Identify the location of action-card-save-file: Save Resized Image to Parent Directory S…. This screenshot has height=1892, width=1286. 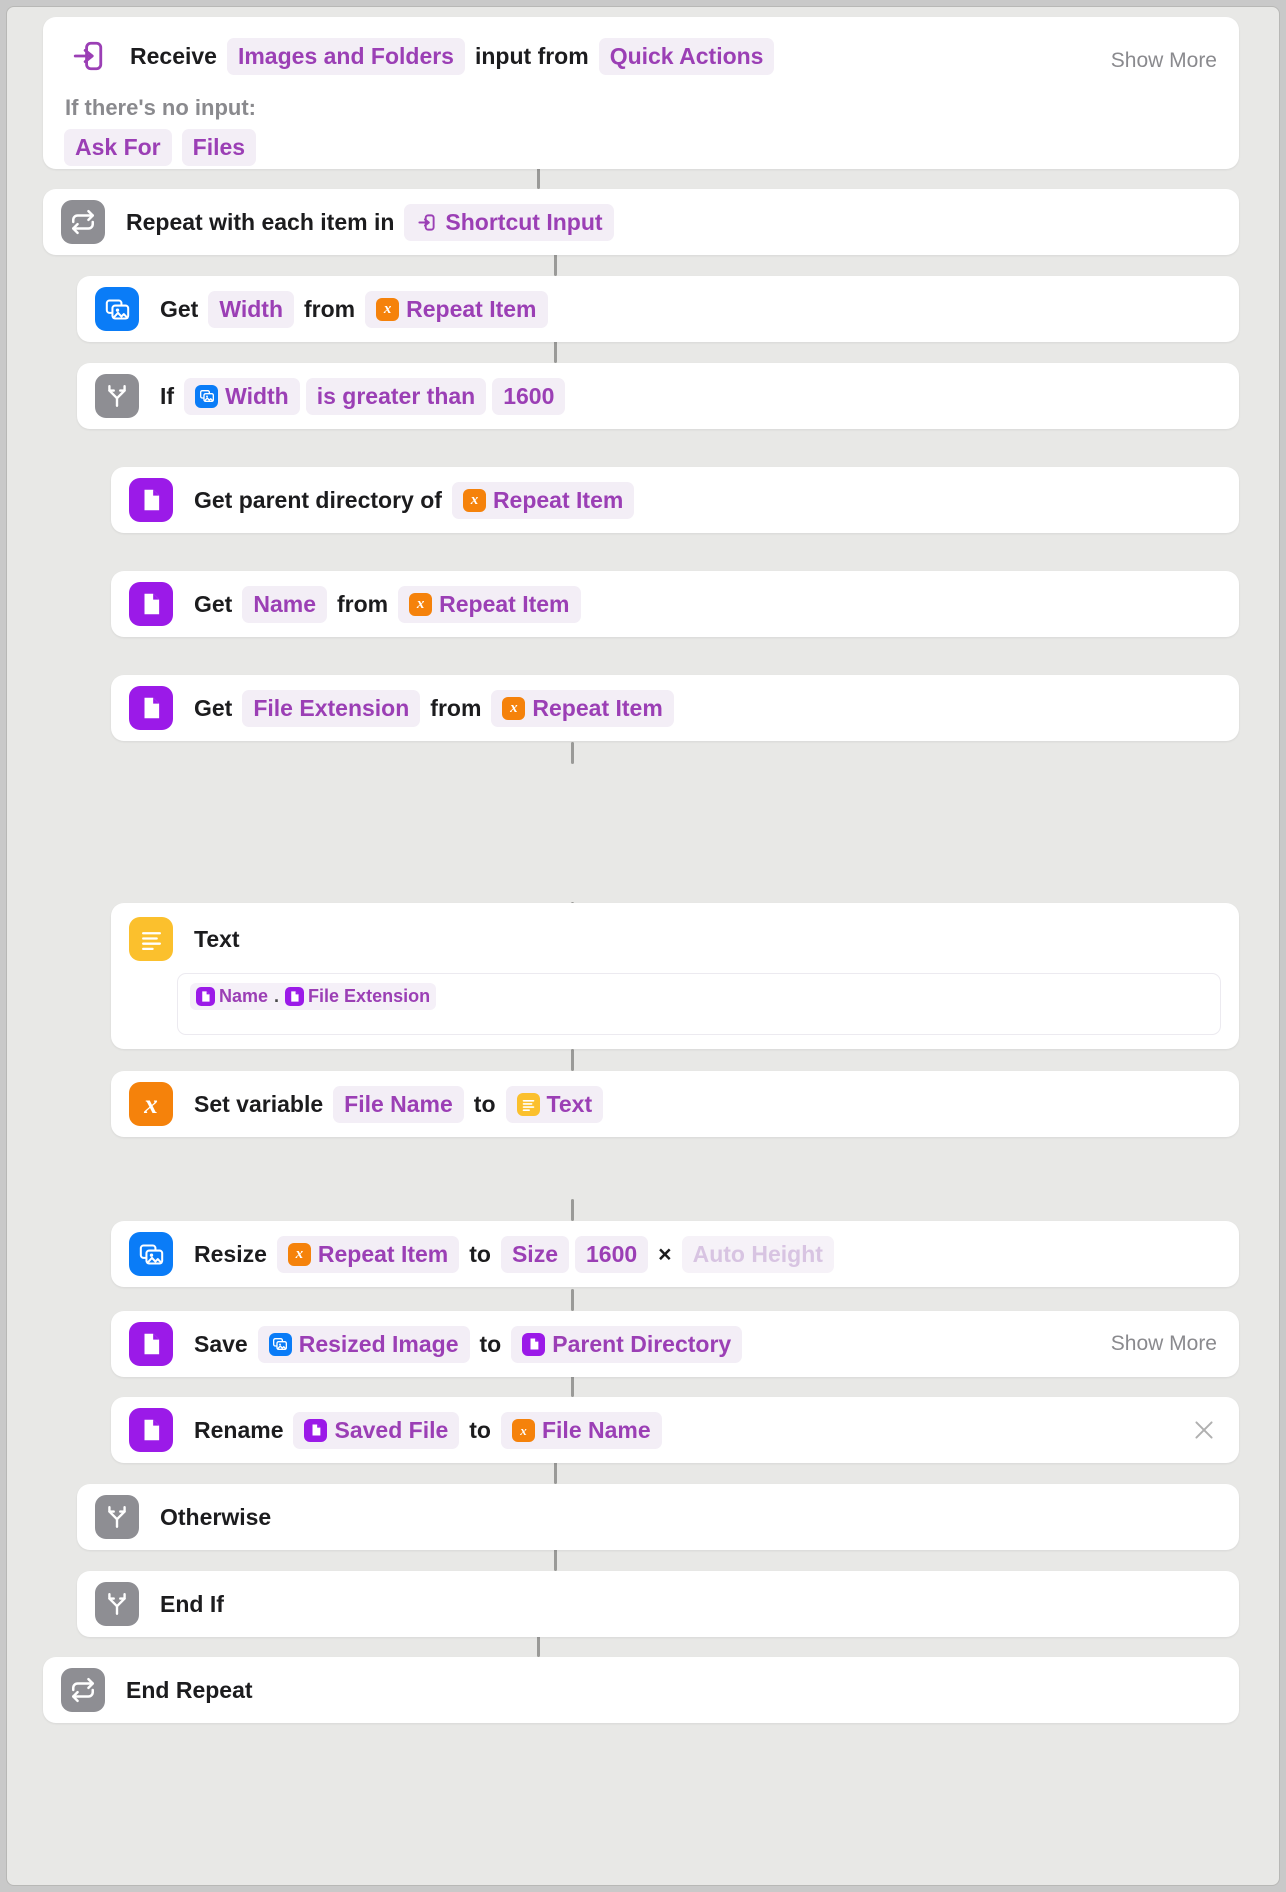
(675, 1344).